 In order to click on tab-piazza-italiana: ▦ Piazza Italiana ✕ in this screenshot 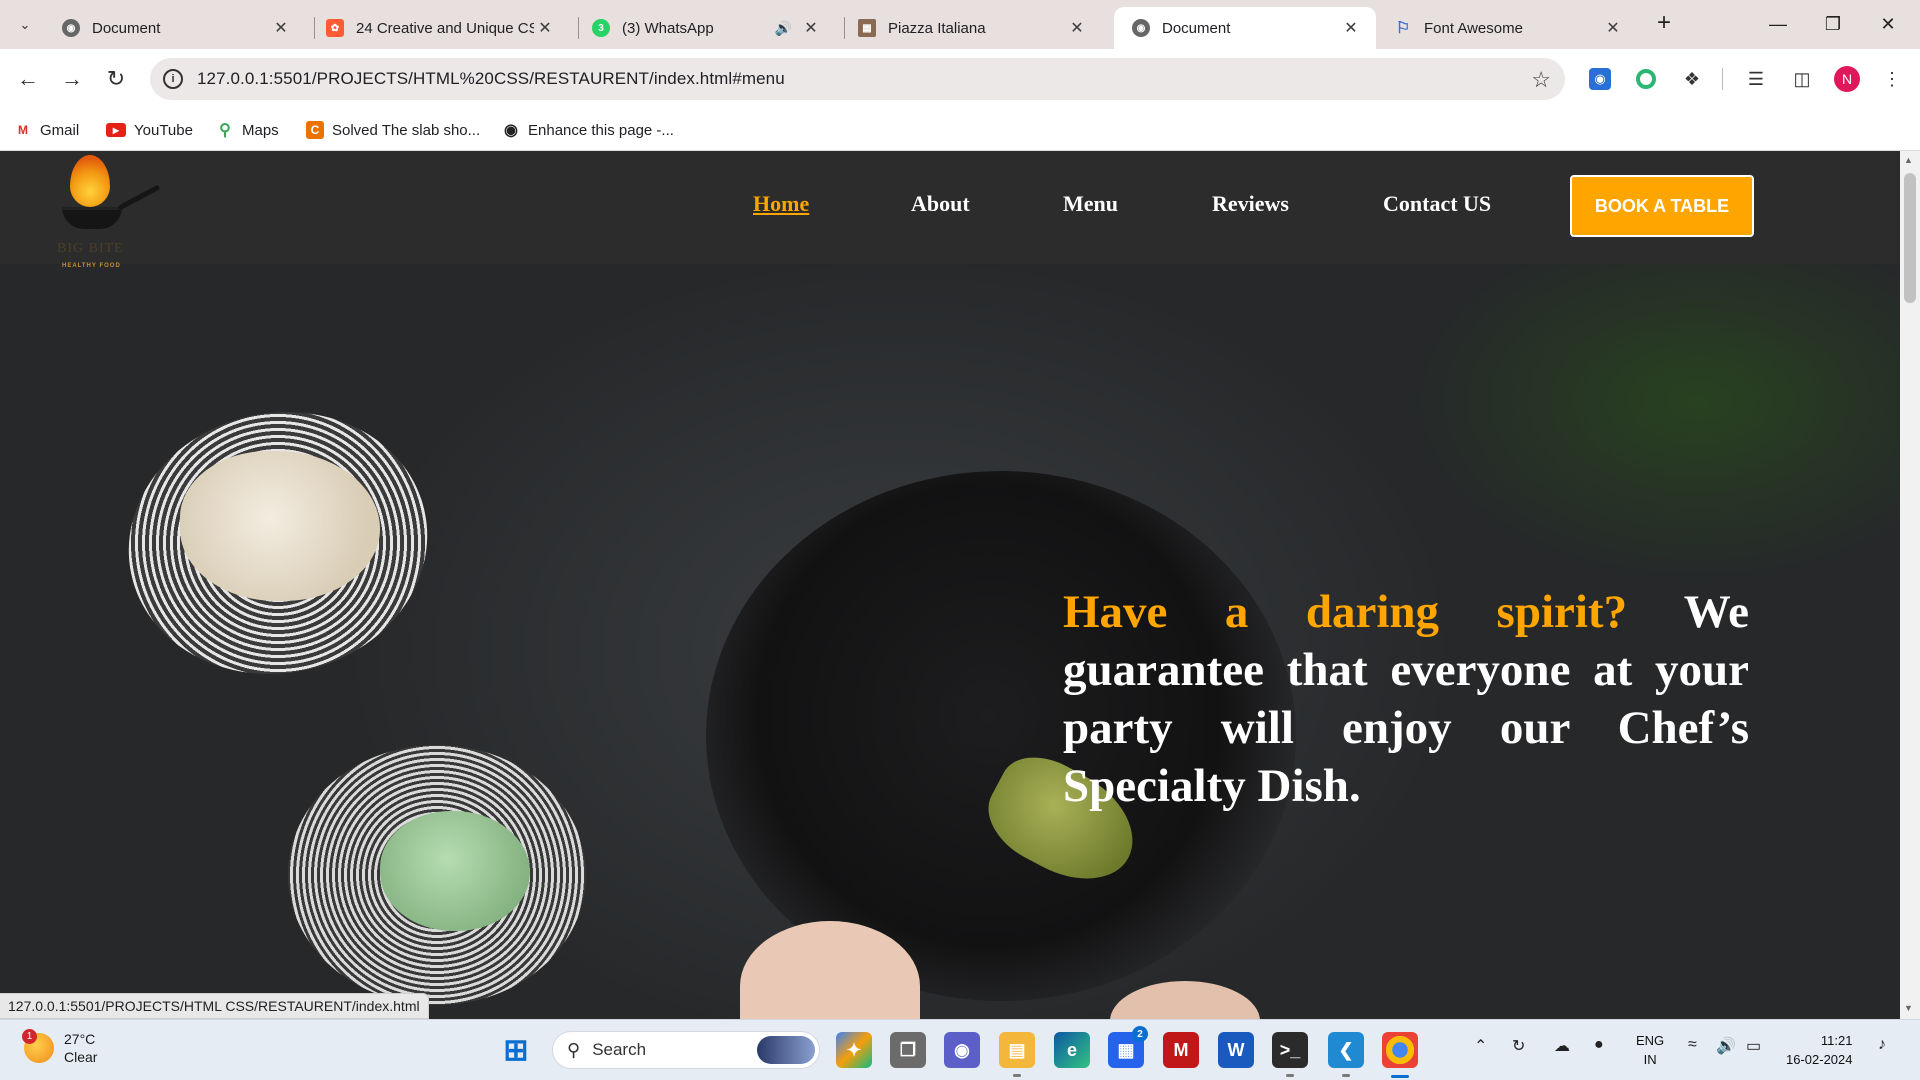, I will do `click(971, 28)`.